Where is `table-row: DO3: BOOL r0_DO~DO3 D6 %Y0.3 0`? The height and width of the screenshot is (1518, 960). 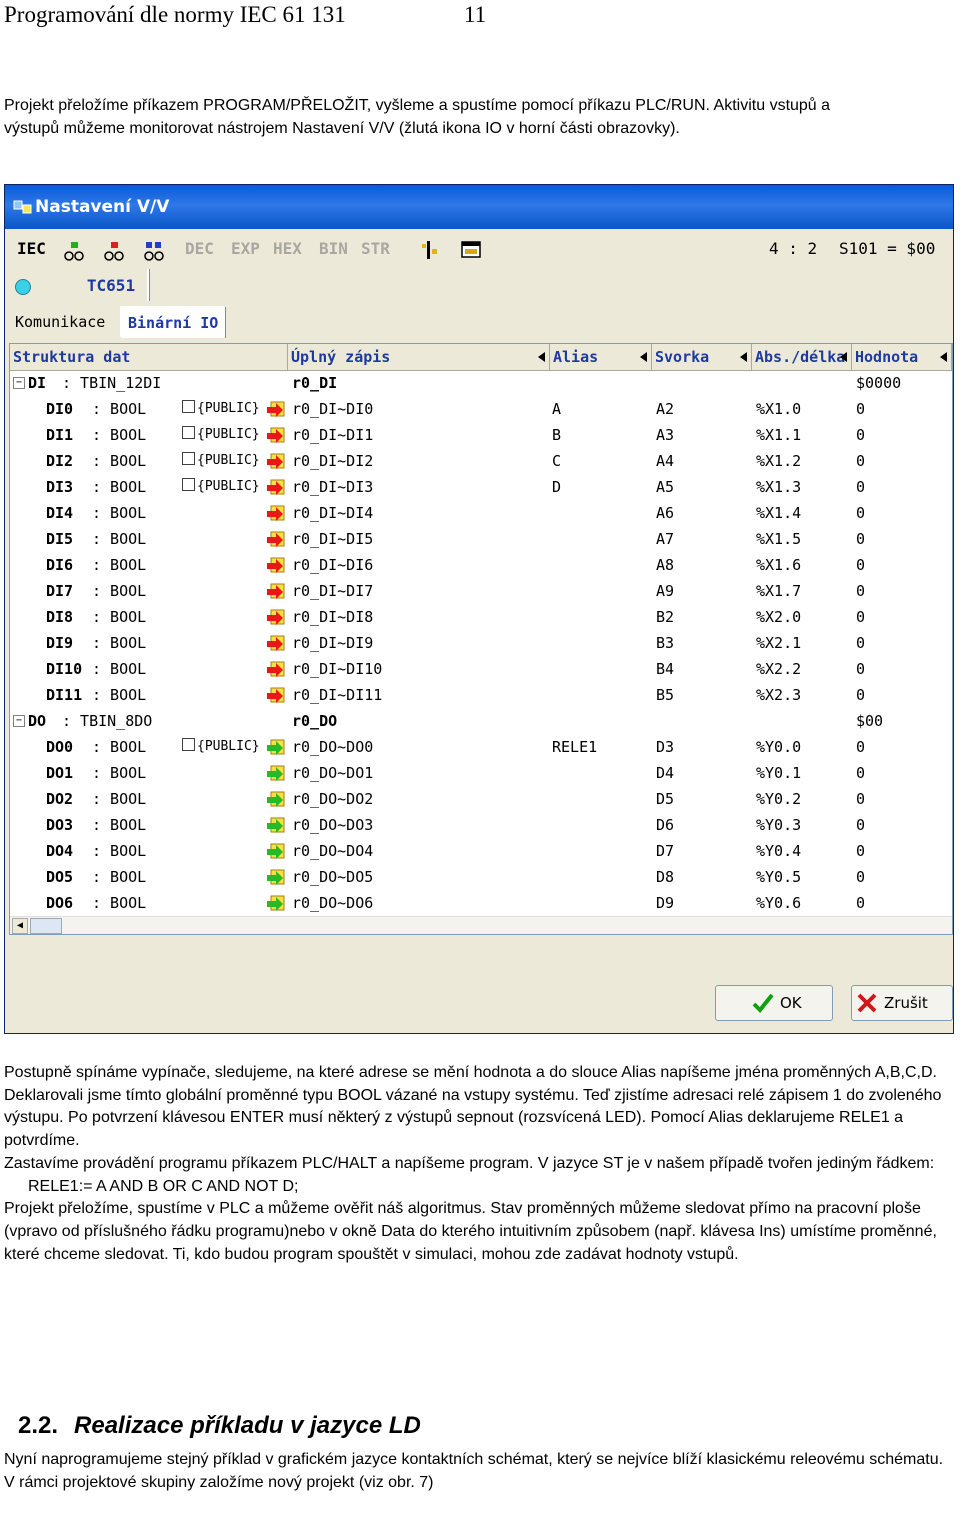 table-row: DO3: BOOL r0_DO~DO3 D6 %Y0.3 0 is located at coordinates (481, 825).